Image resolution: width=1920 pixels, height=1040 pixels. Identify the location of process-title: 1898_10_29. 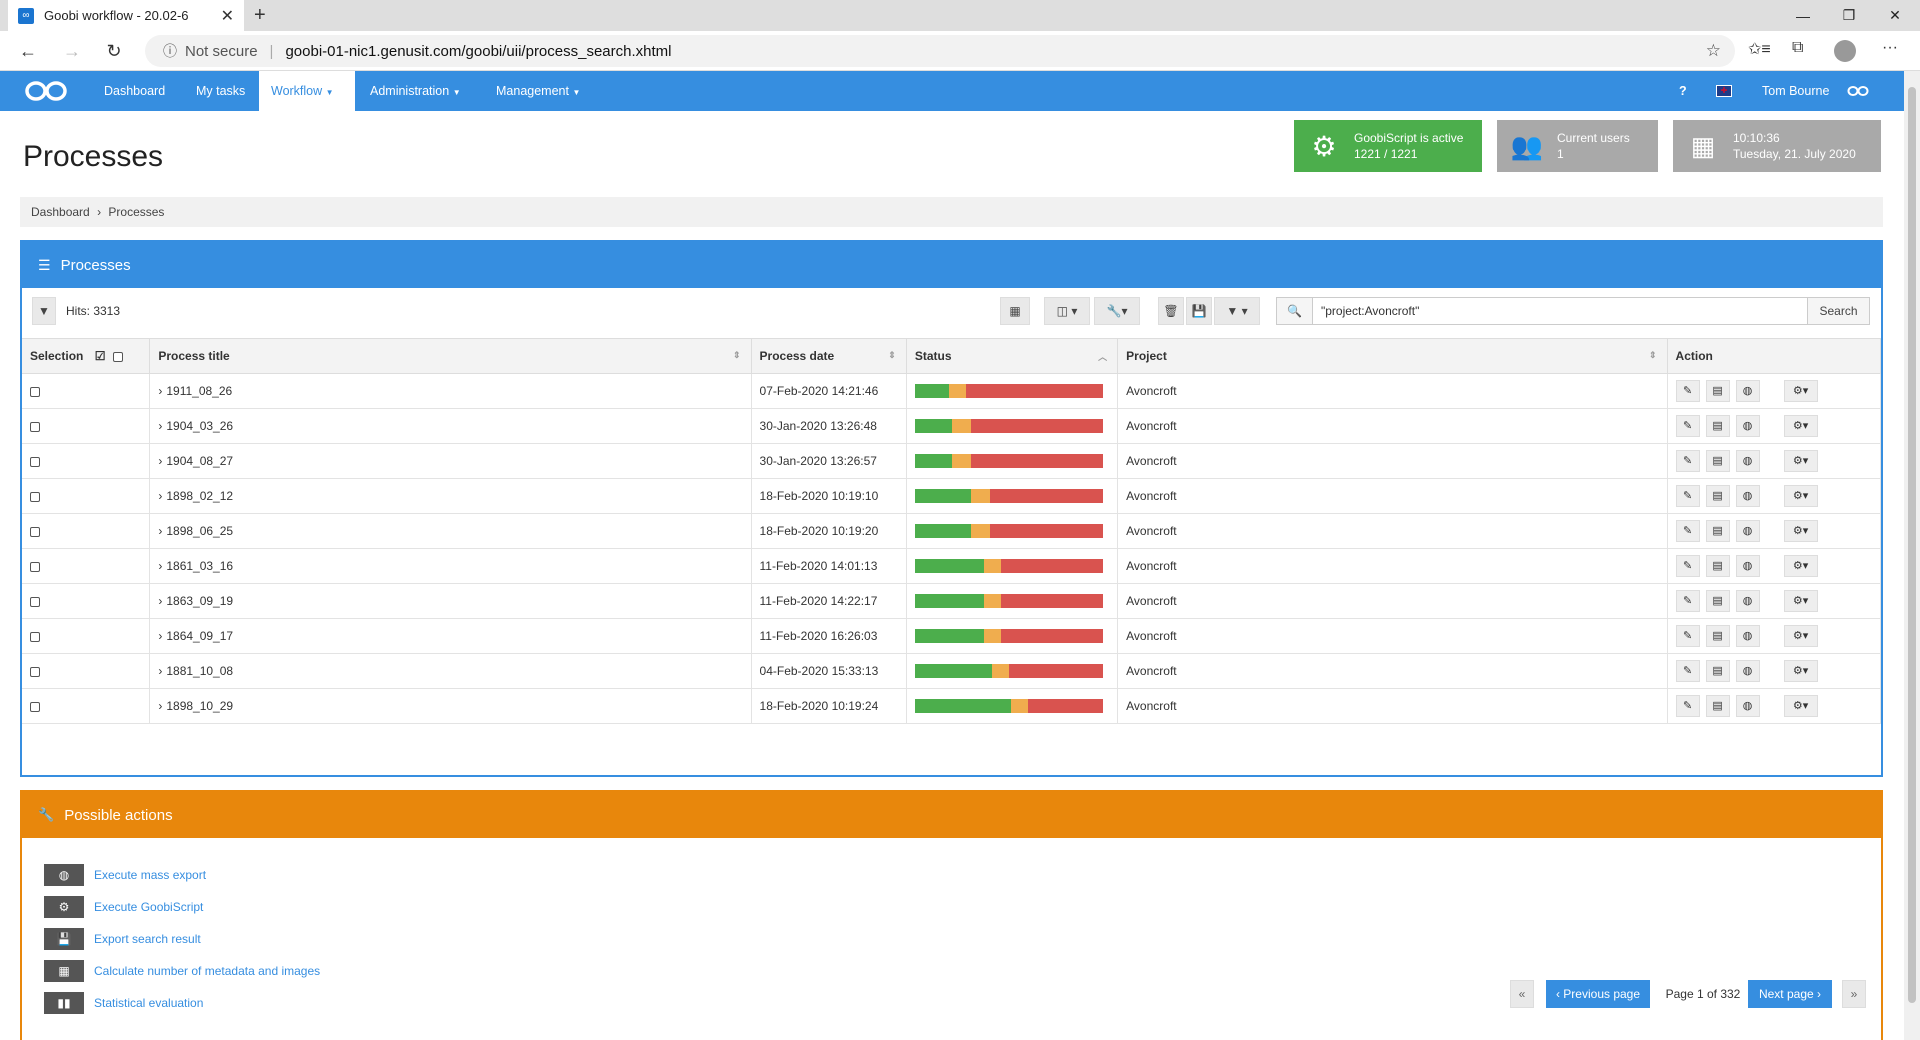
(199, 706).